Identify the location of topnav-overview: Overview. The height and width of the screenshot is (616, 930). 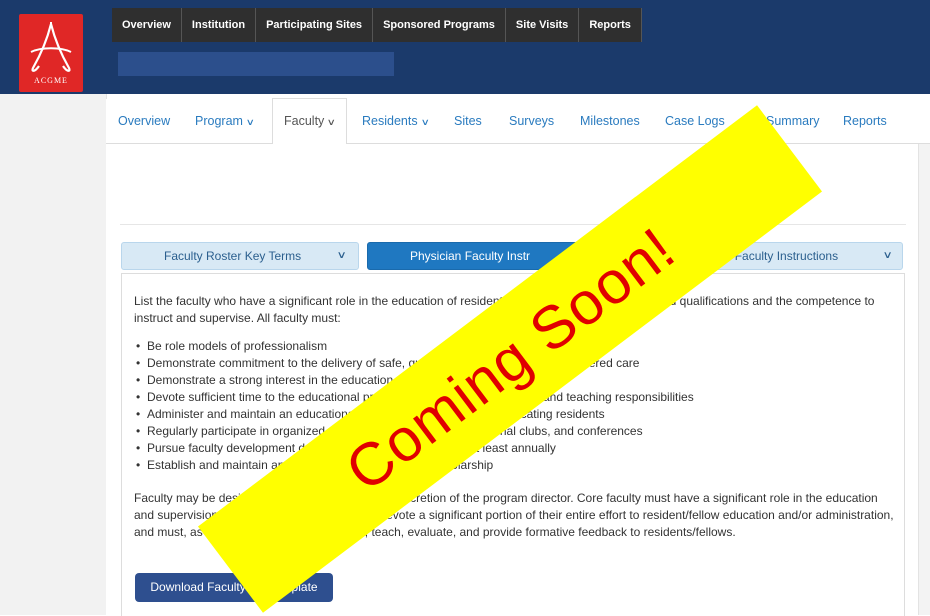
(147, 25).